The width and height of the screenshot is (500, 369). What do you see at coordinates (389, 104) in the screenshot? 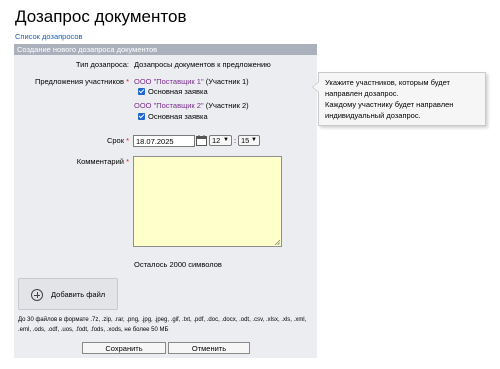
I see `tooltip-line: Каждому участнику будет направлен` at bounding box center [389, 104].